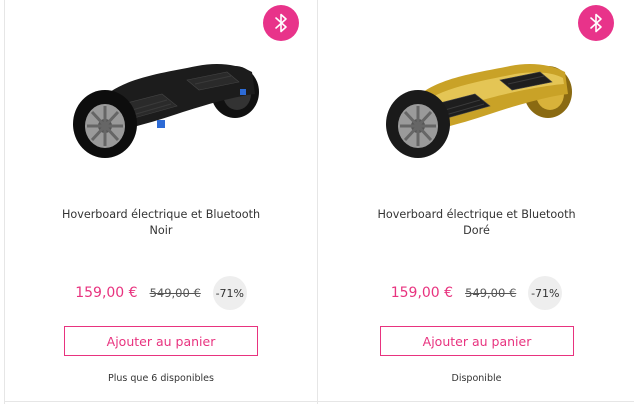 The image size is (634, 404). Describe the element at coordinates (167, 99) in the screenshot. I see `hoverboard-black-image` at that location.